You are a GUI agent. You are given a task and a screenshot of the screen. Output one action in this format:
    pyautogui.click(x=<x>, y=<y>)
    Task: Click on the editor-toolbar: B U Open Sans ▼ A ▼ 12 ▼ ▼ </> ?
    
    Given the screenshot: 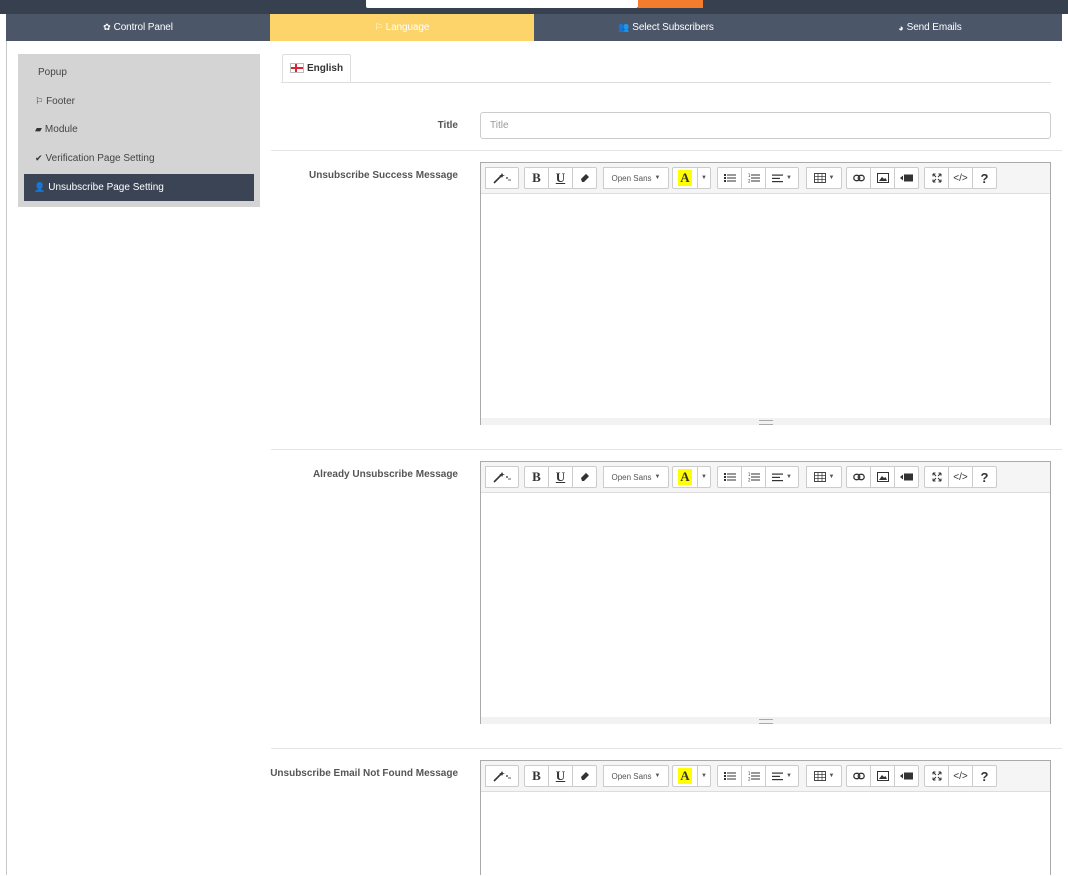 What is the action you would take?
    pyautogui.click(x=765, y=477)
    